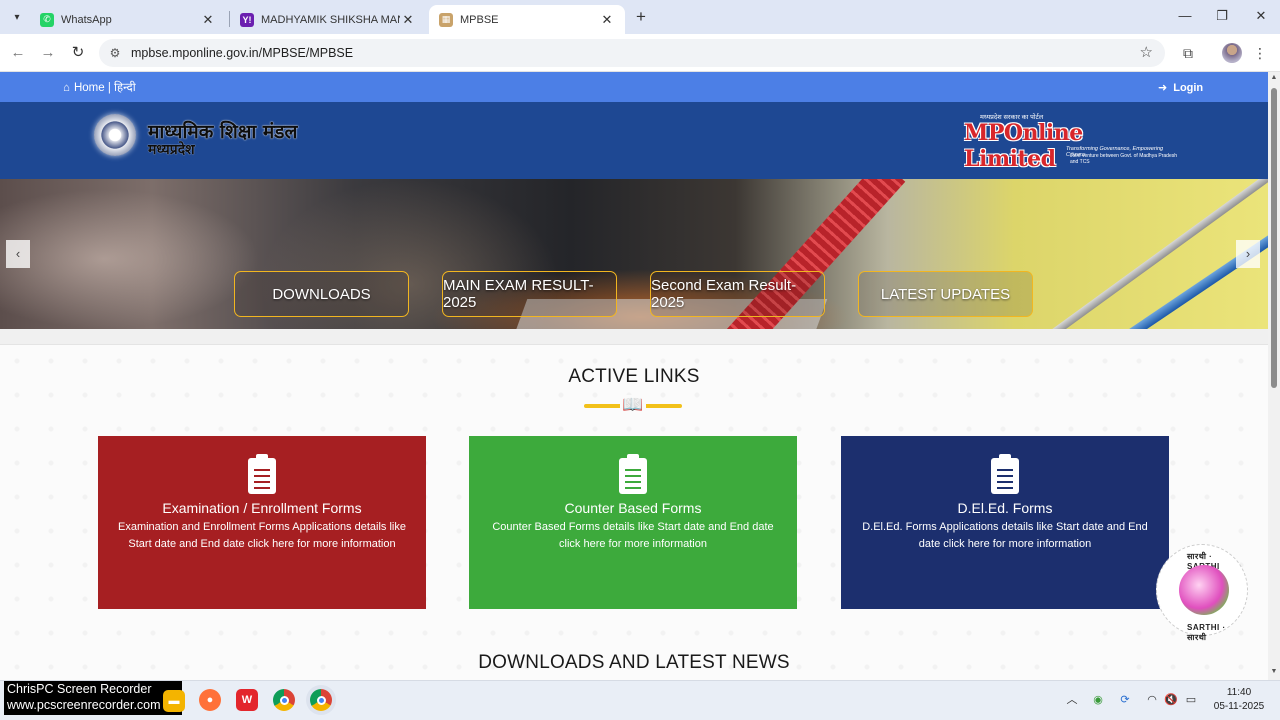 The width and height of the screenshot is (1280, 720). What do you see at coordinates (1206, 632) in the screenshot?
I see `sarthi-label-bottom: SARTHI · सारथी` at bounding box center [1206, 632].